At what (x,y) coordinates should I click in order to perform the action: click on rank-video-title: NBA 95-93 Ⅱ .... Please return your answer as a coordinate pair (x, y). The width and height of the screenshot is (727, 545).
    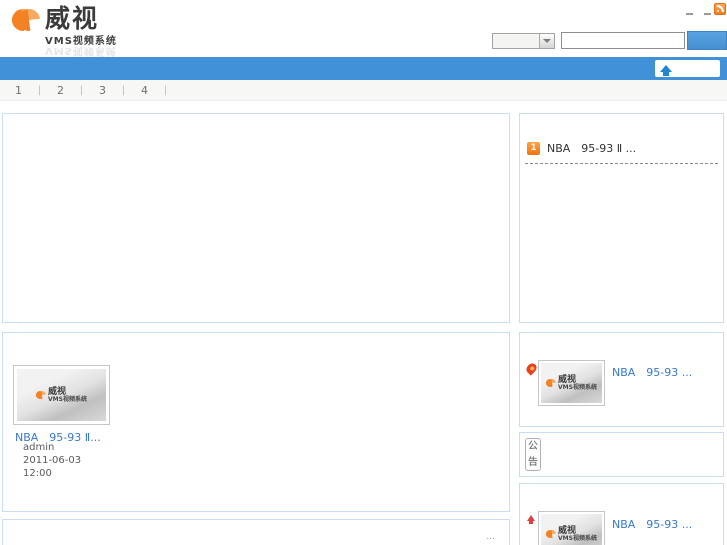
    Looking at the image, I should click on (591, 148).